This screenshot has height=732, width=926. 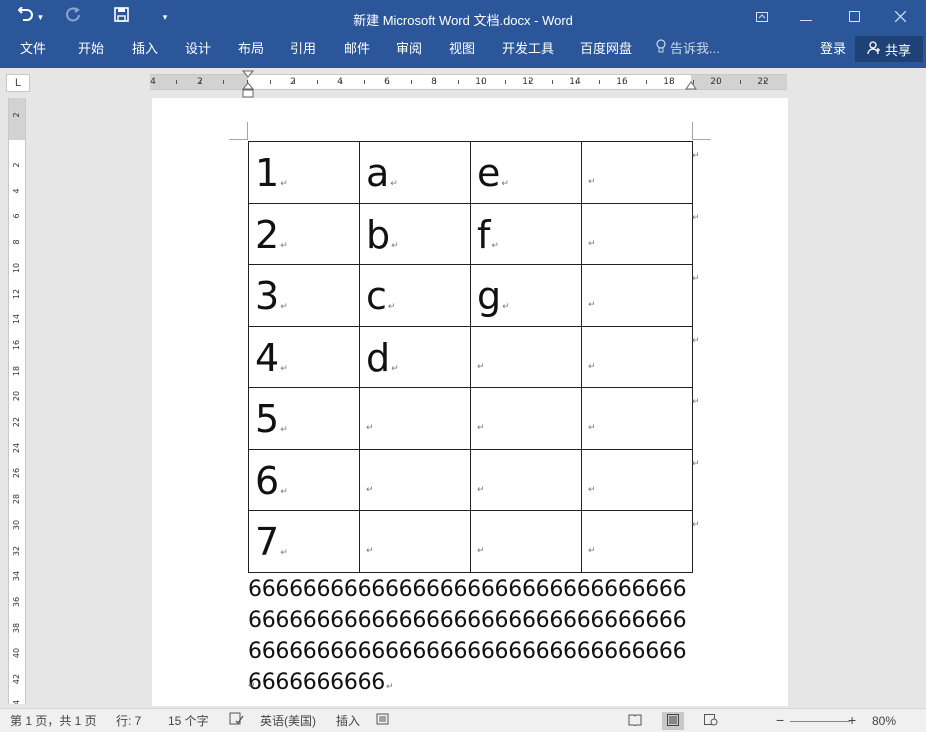 What do you see at coordinates (820, 721) in the screenshot?
I see `zoom-slider` at bounding box center [820, 721].